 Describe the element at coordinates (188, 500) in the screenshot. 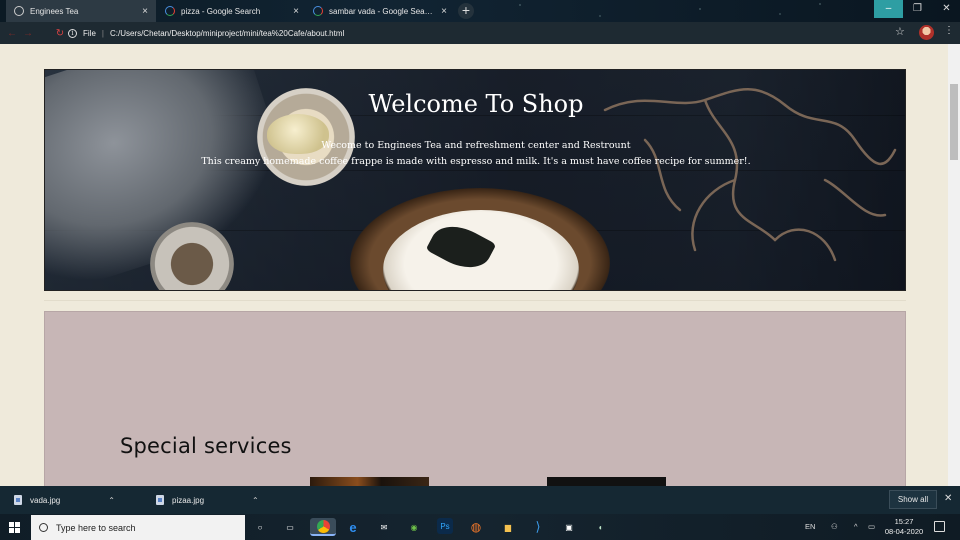

I see `download-filename: pizaa.jpg` at that location.